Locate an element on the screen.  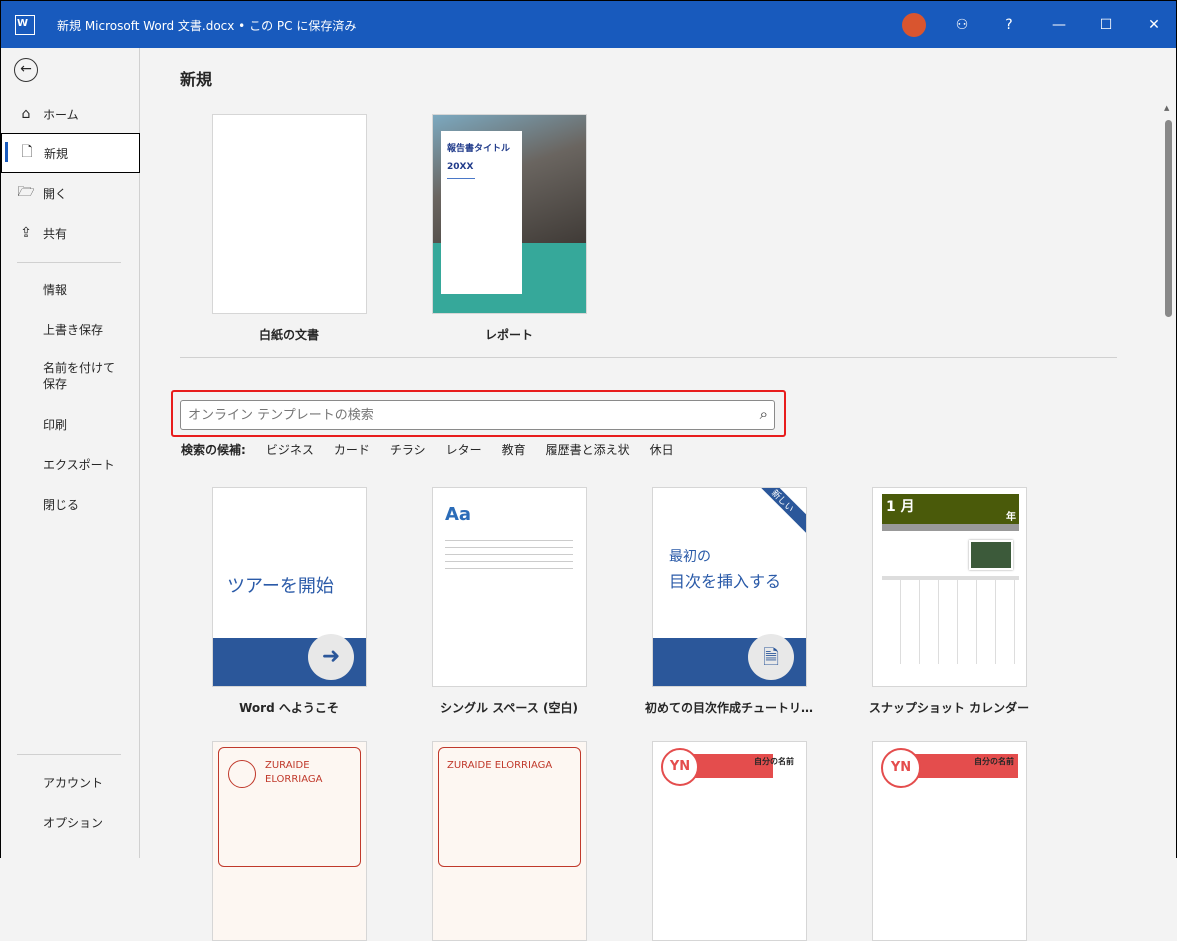
template-label: レポート is located at coordinates (508, 335).